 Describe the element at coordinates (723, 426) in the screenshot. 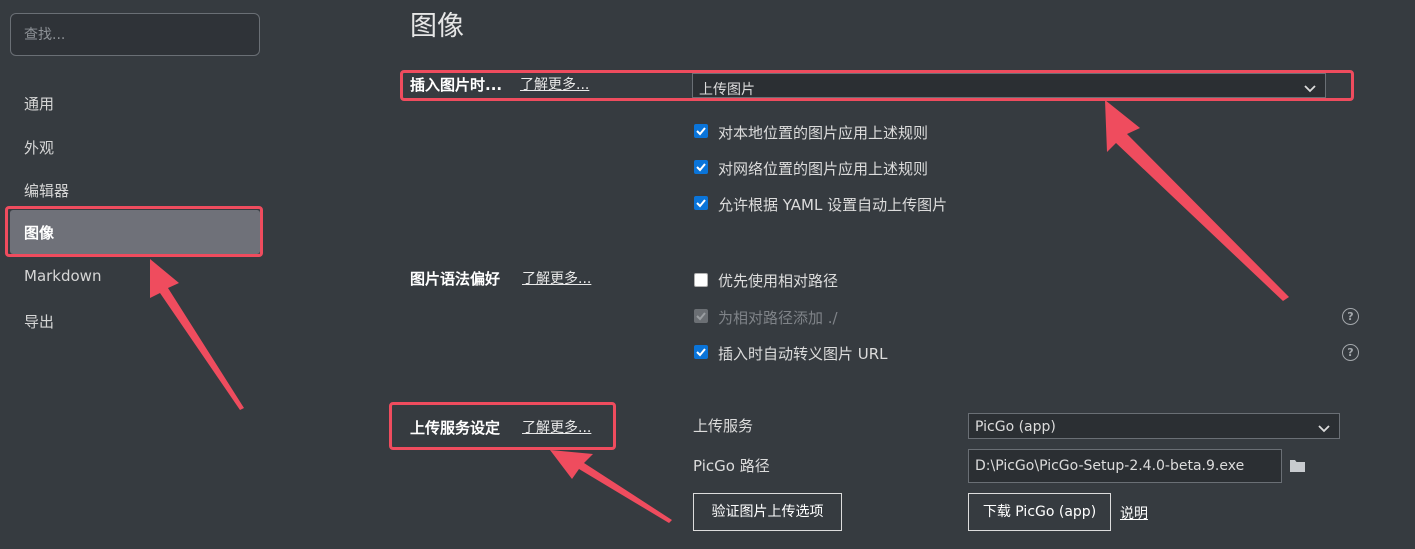

I see `service-field-label: 上传服务` at that location.